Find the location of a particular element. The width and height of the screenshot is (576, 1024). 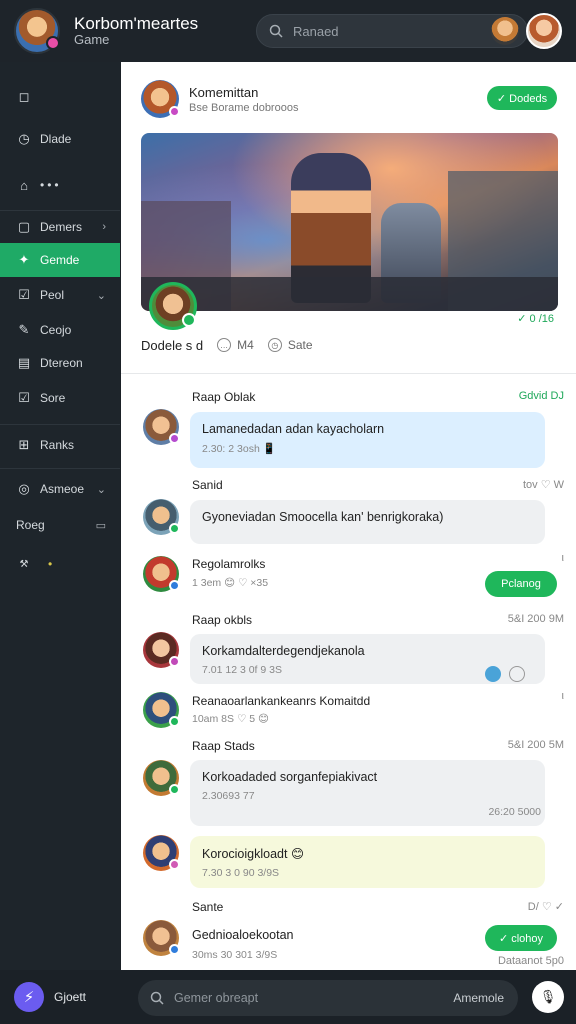

message-text: Korkoadaded sorganfepiakivact is located at coordinates (290, 777).